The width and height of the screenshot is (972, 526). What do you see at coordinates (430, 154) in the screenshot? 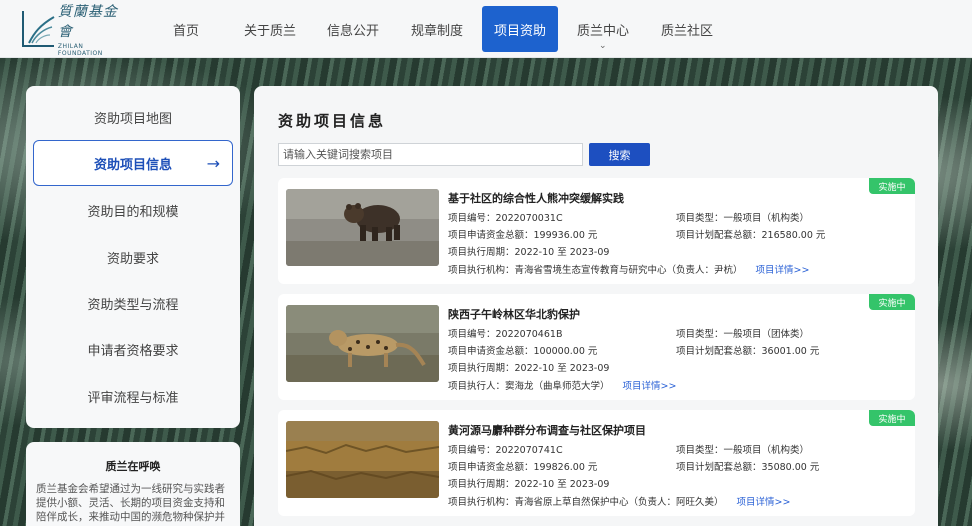
I see `search-input` at bounding box center [430, 154].